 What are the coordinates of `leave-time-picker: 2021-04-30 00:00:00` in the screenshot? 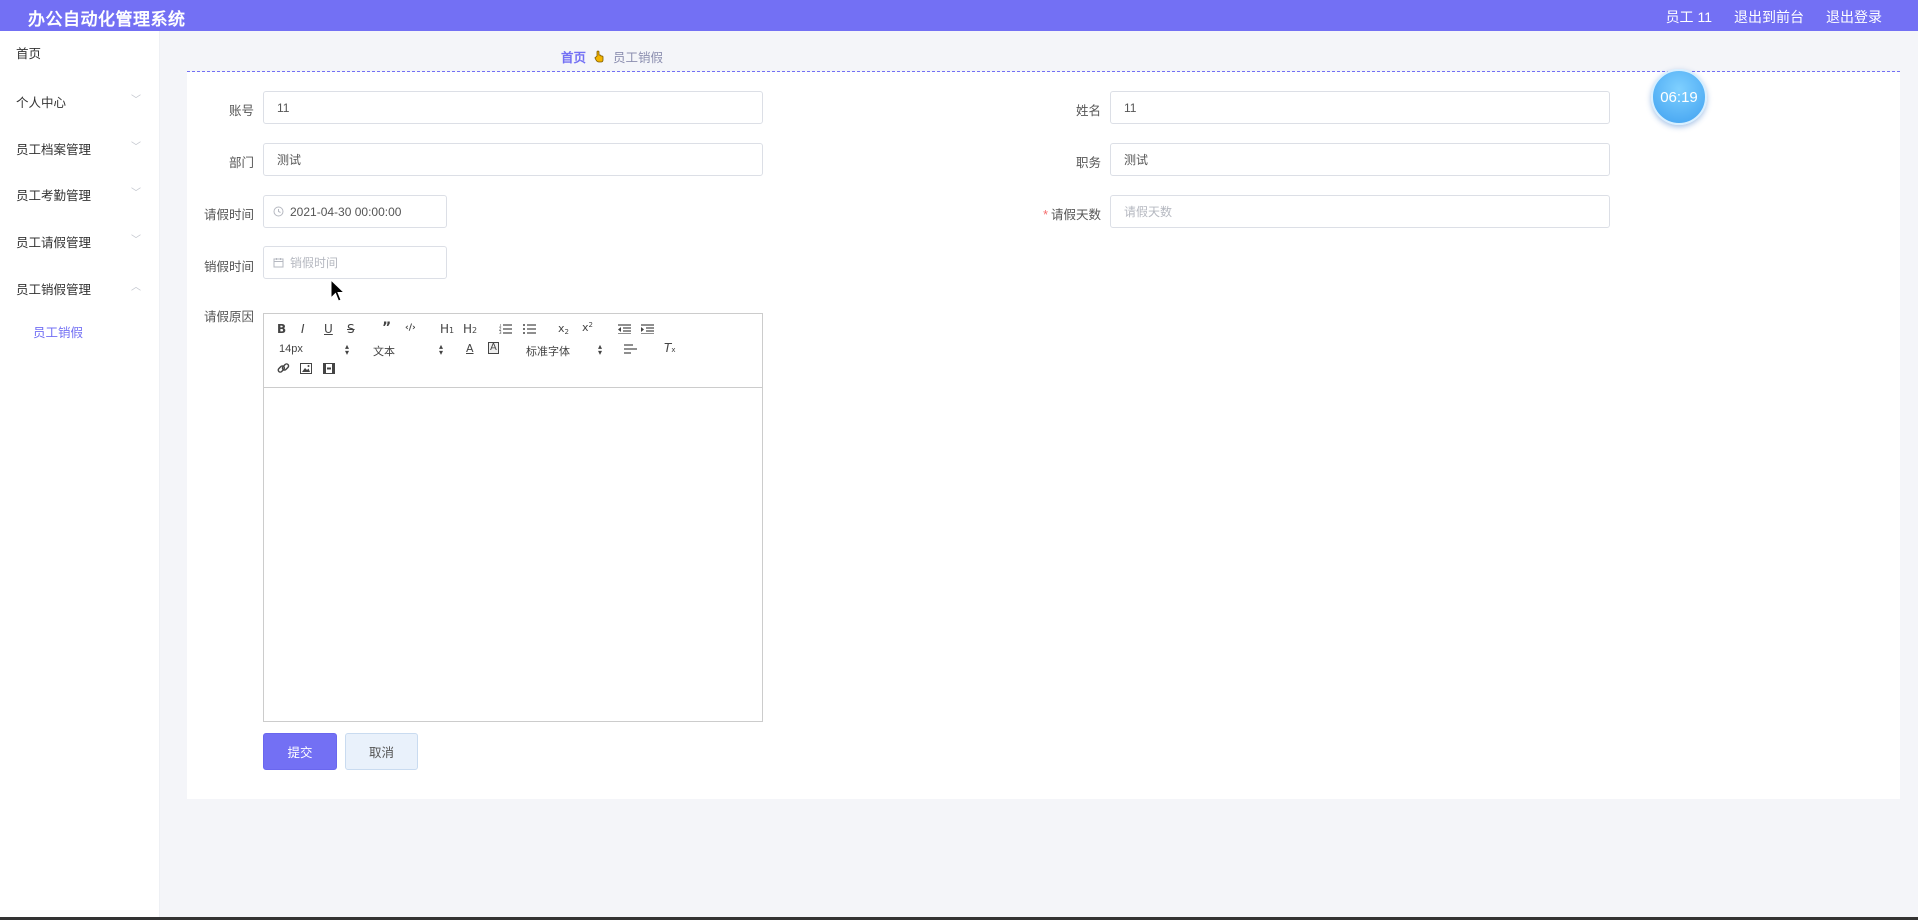 It's located at (355, 211).